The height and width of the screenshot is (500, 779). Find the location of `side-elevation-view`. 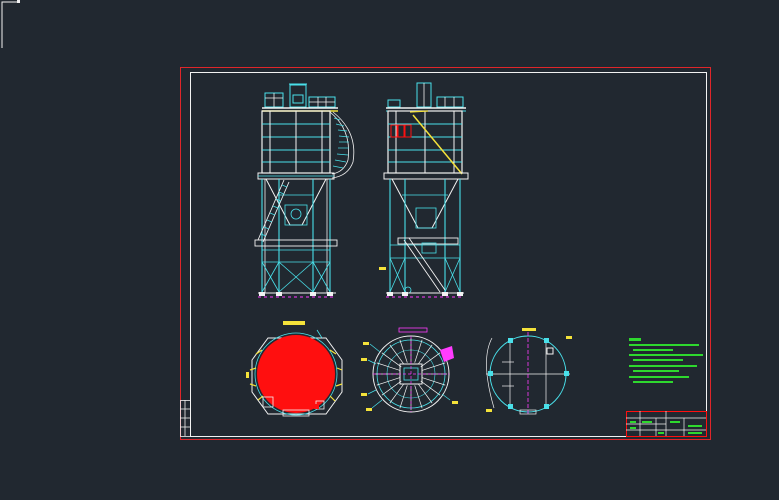

side-elevation-view is located at coordinates (424, 190).